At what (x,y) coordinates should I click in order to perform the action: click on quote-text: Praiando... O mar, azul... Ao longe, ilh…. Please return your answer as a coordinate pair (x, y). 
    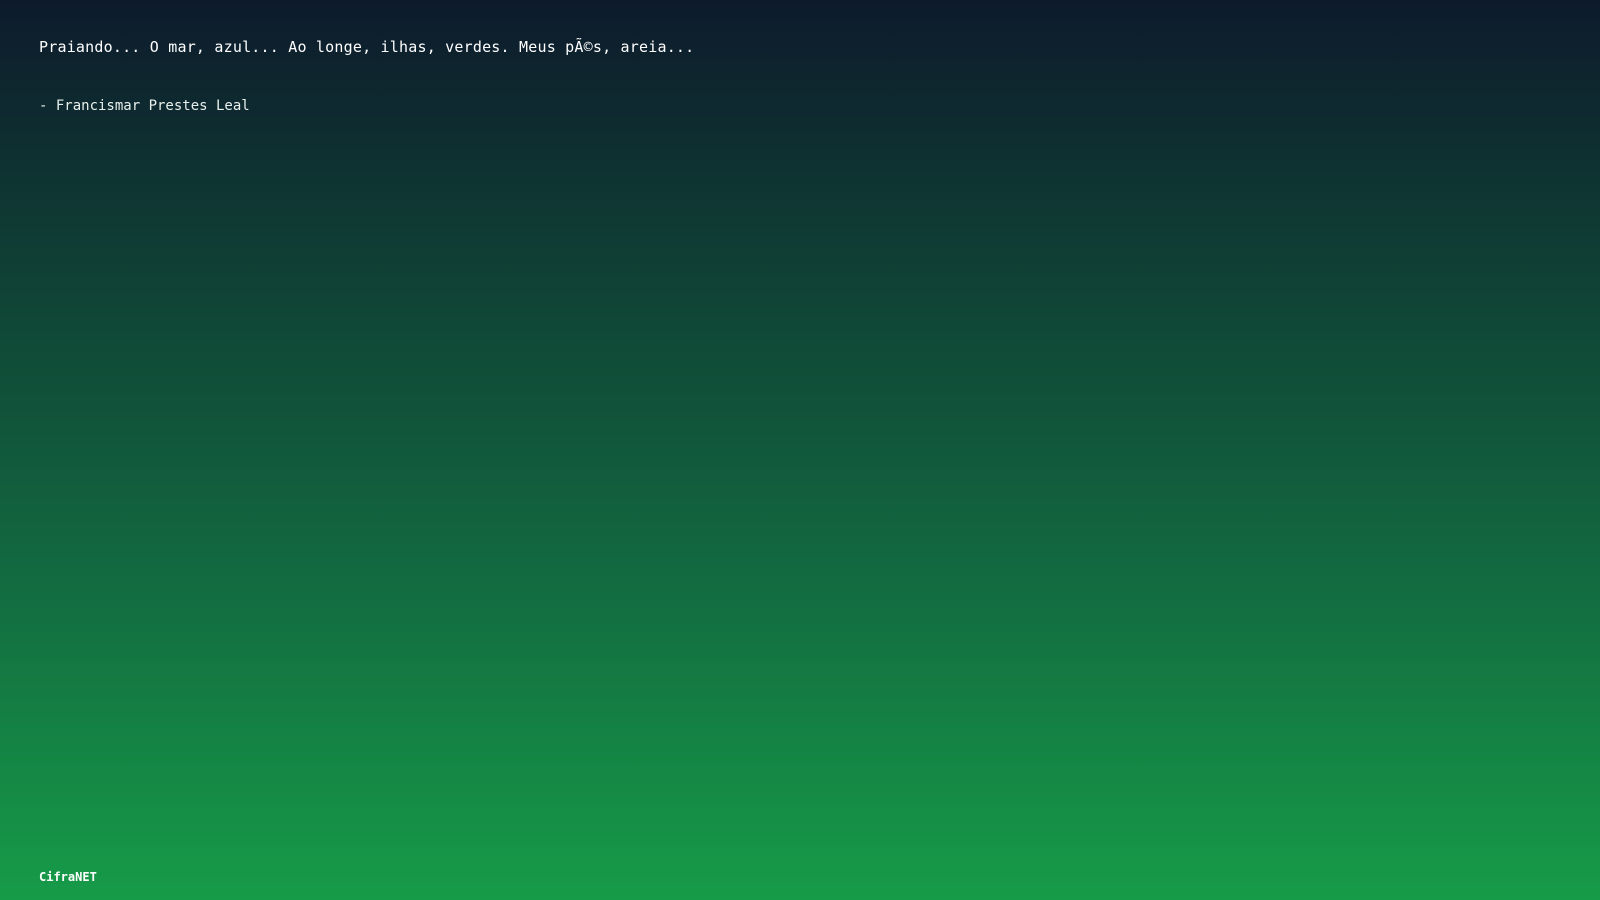
    Looking at the image, I should click on (367, 47).